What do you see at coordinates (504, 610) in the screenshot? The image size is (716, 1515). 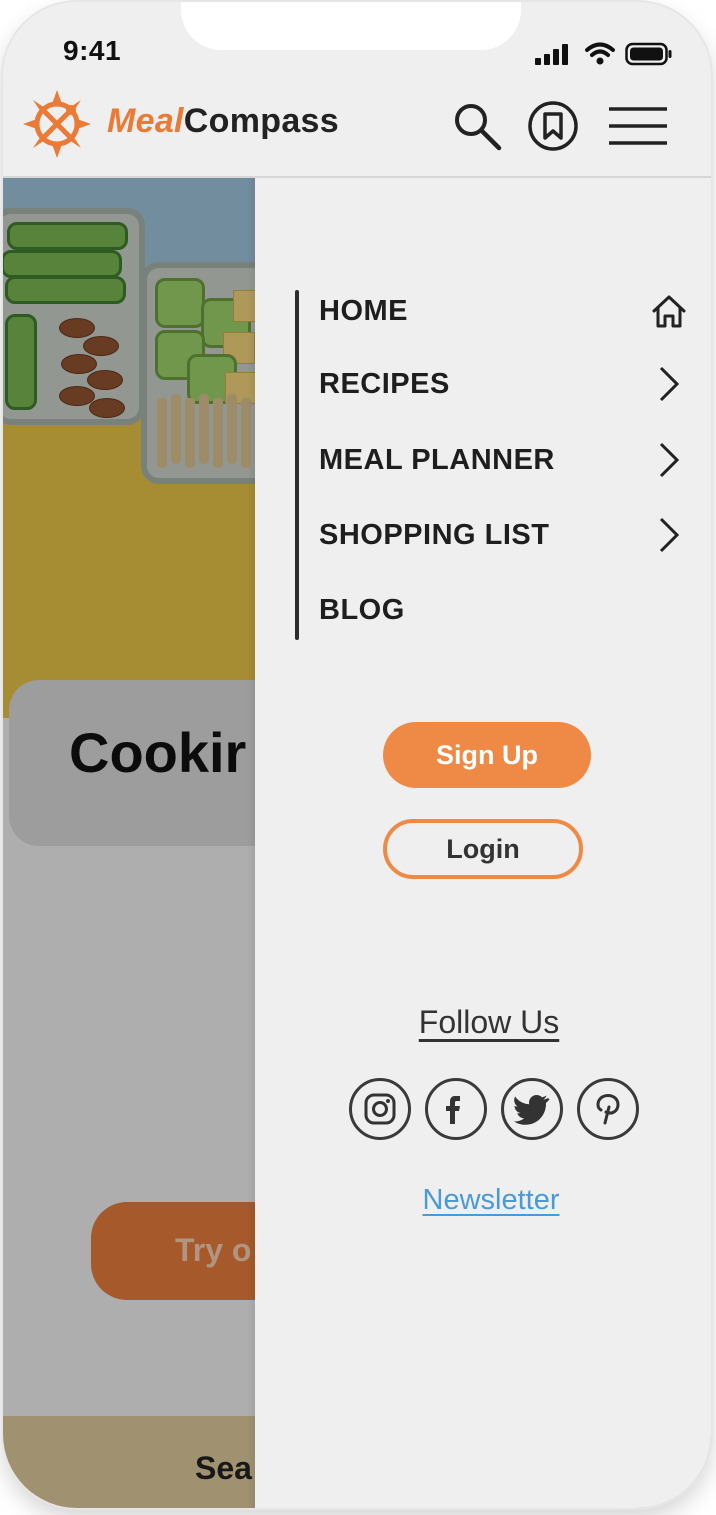 I see `nav-item-blog: BLOG` at bounding box center [504, 610].